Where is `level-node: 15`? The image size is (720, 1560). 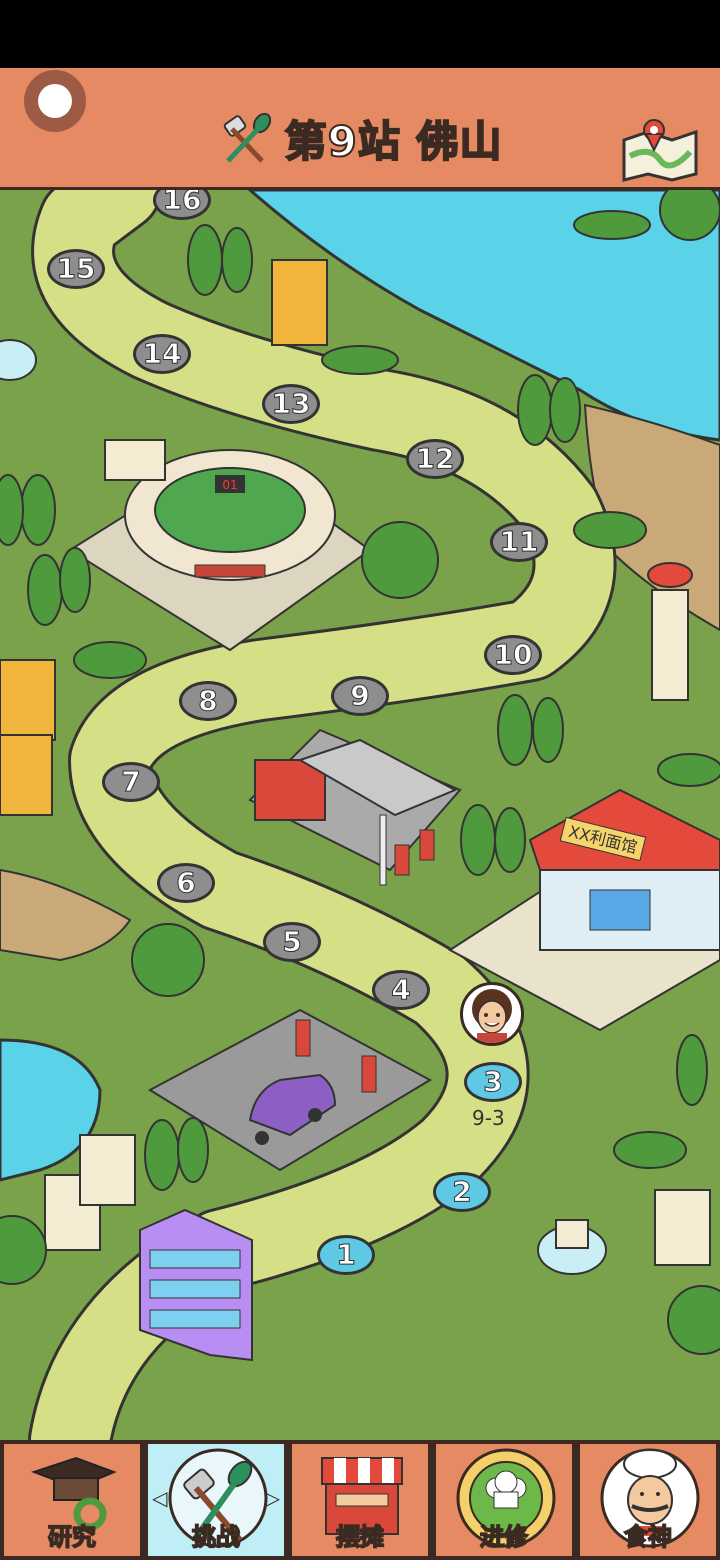
level-node: 15 is located at coordinates (76, 269).